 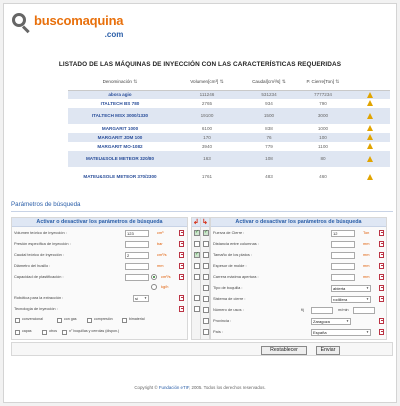 What do you see at coordinates (120, 177) in the screenshot?
I see `machine-name-link: MATEU&SOLE METEOR 370/2300` at bounding box center [120, 177].